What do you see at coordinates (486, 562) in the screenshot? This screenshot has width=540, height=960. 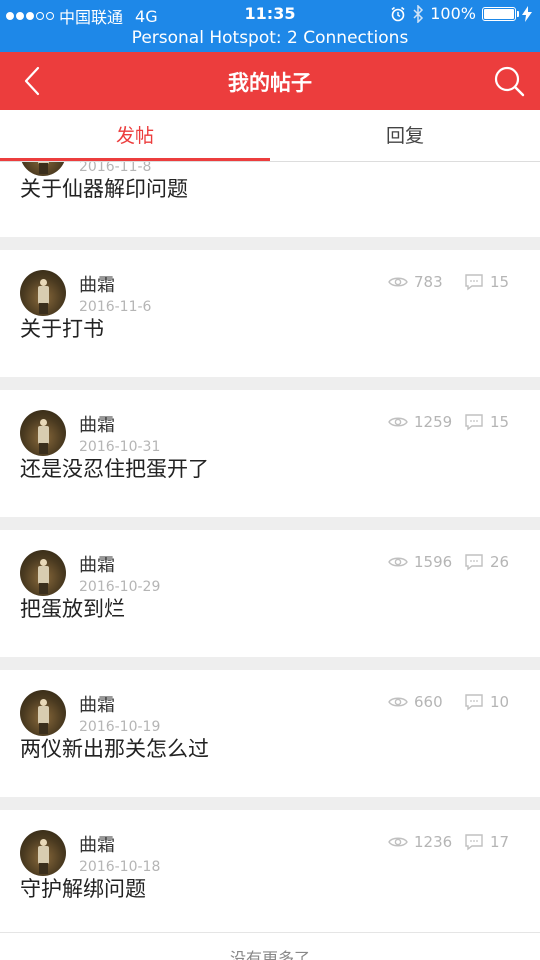 I see `reply-count: 26` at bounding box center [486, 562].